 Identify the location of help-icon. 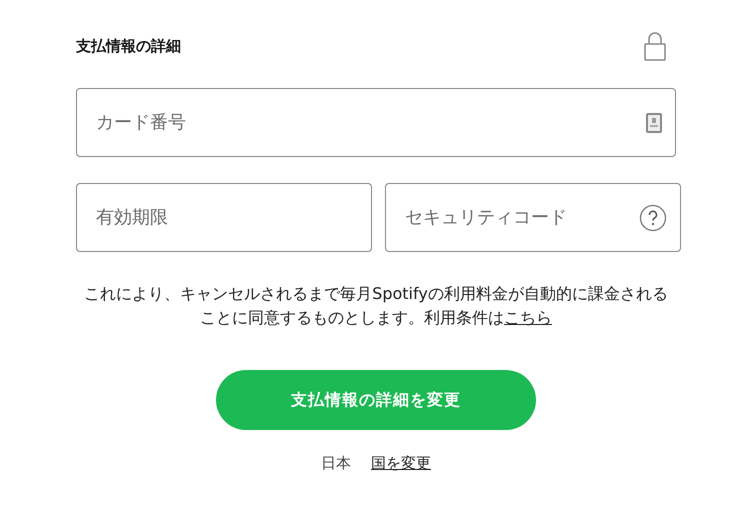
(653, 218).